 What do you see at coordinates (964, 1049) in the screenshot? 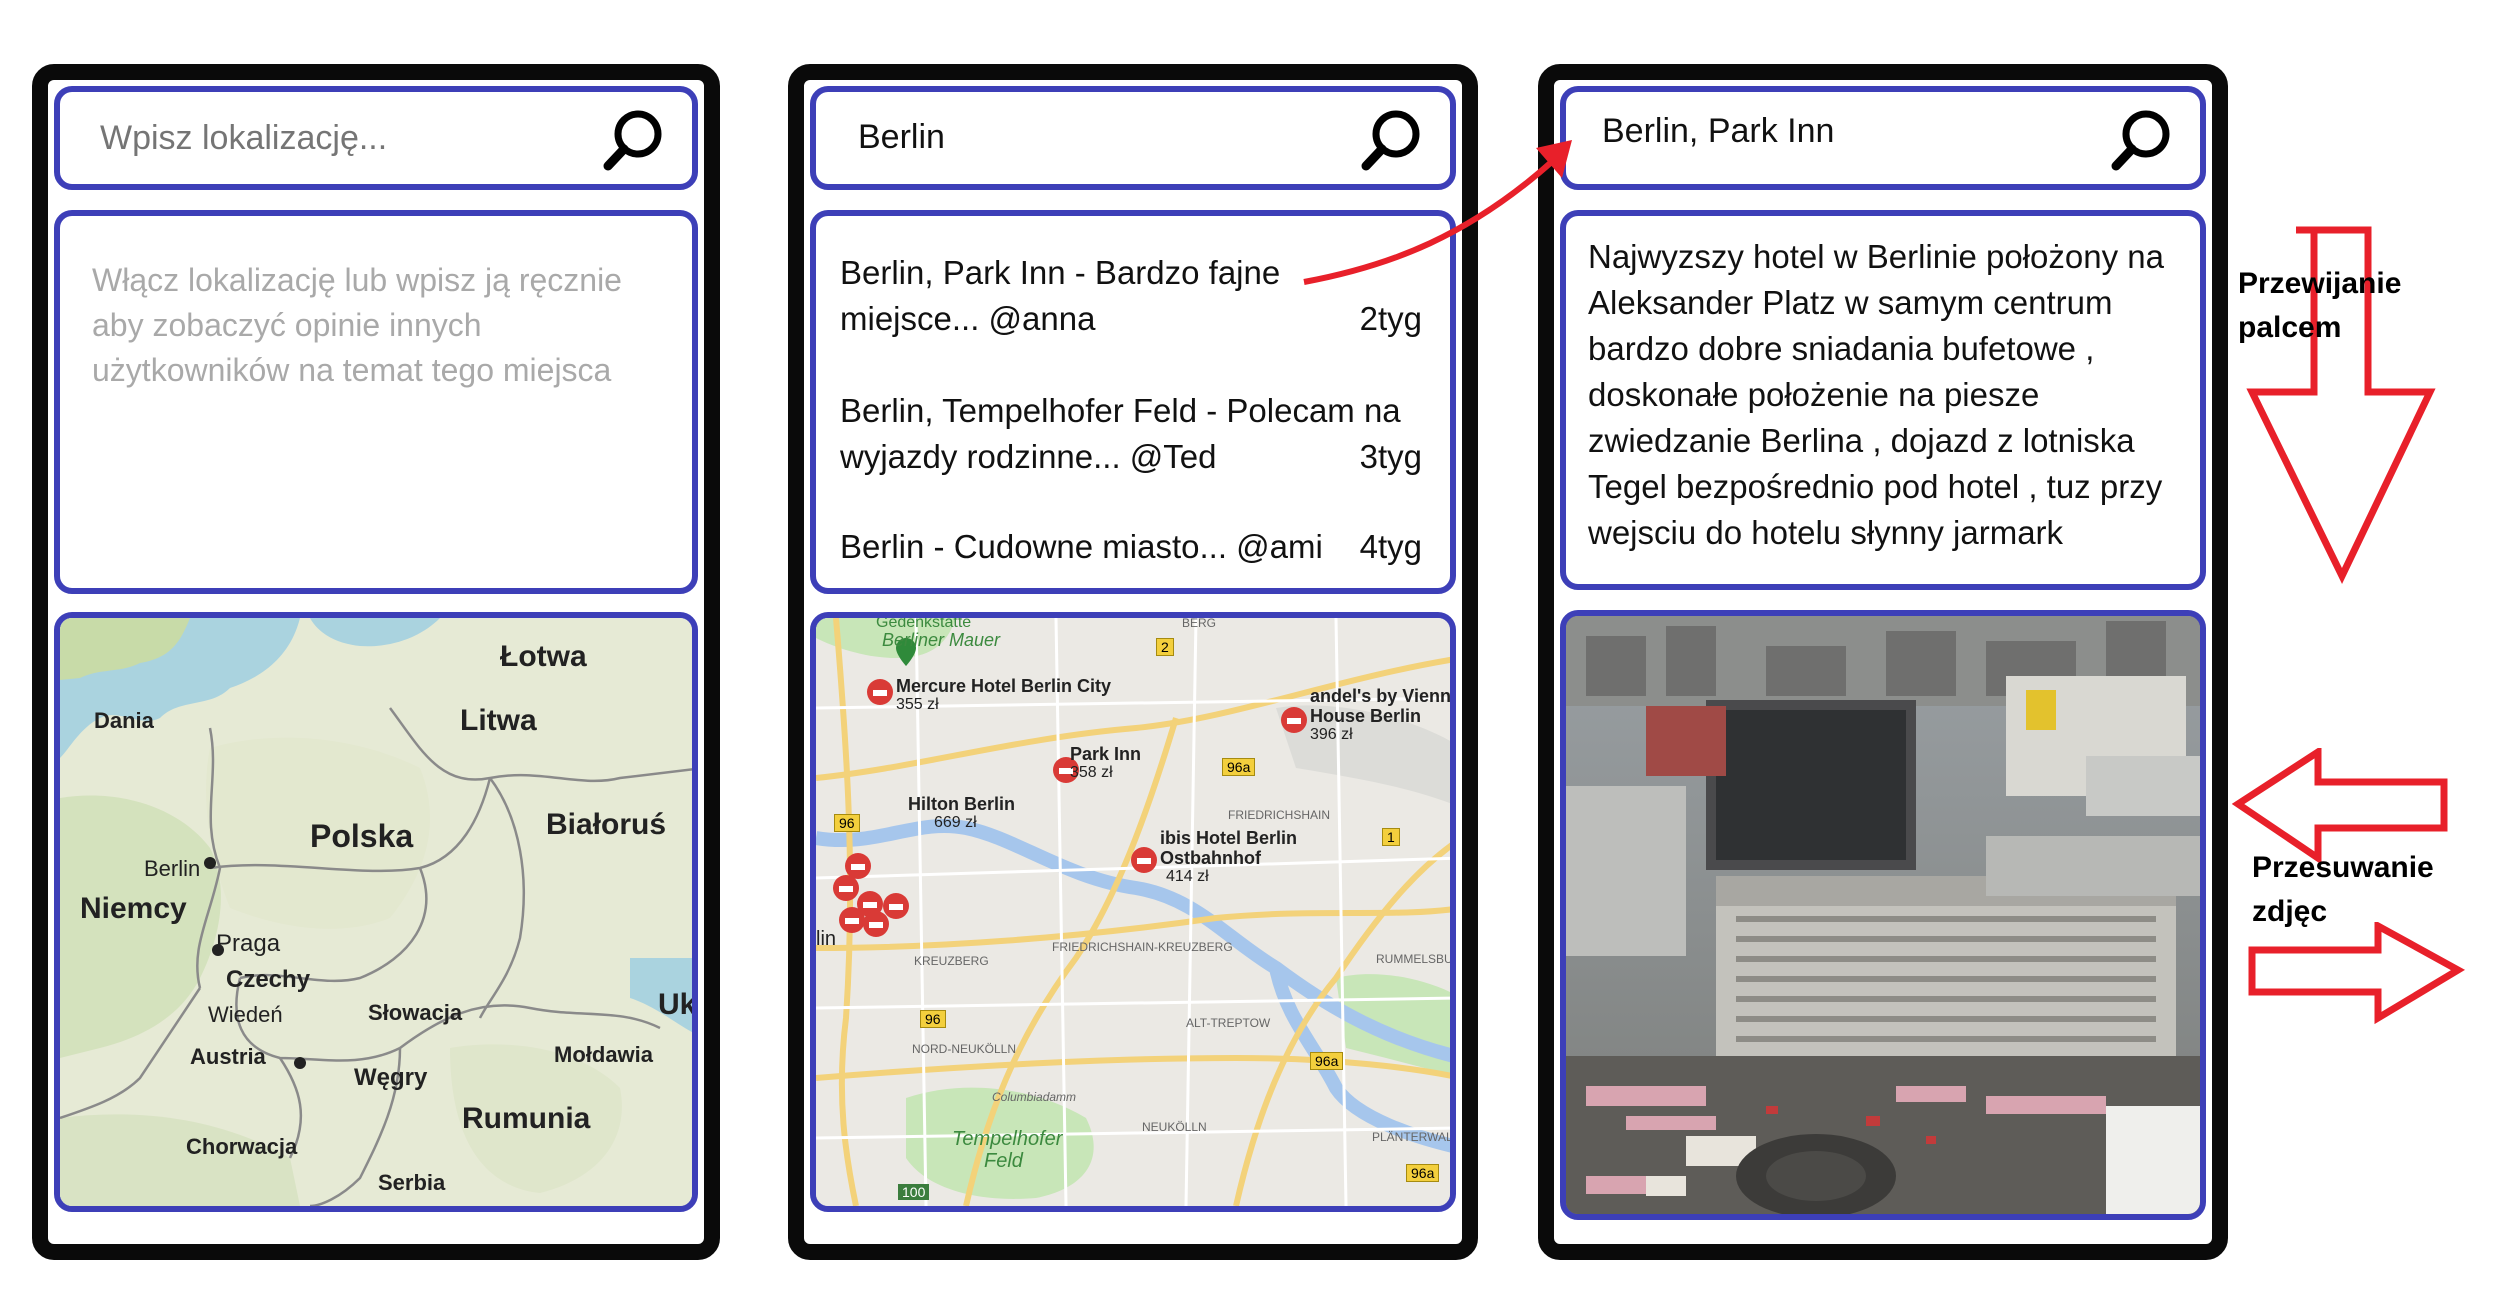
I see `map-label: NORD-NEUKÖLLN` at bounding box center [964, 1049].